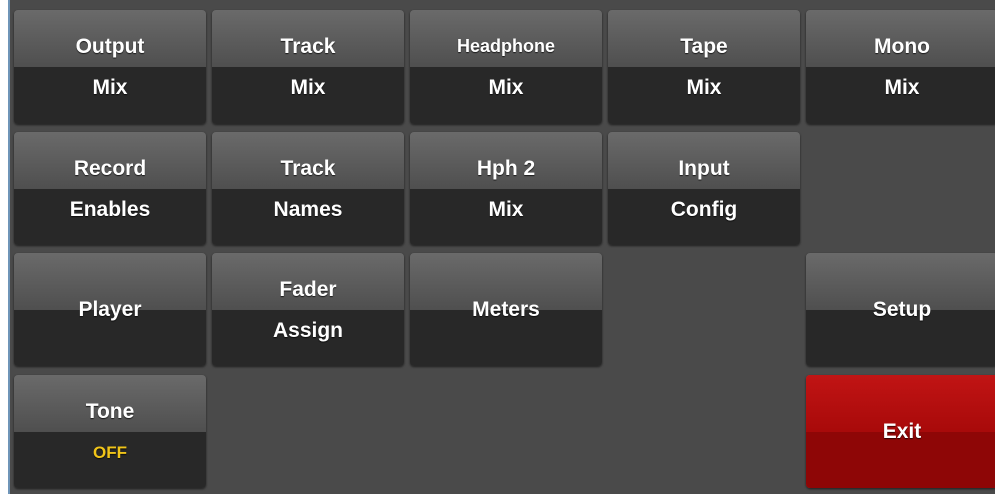  I want to click on player-button: Player, so click(110, 309).